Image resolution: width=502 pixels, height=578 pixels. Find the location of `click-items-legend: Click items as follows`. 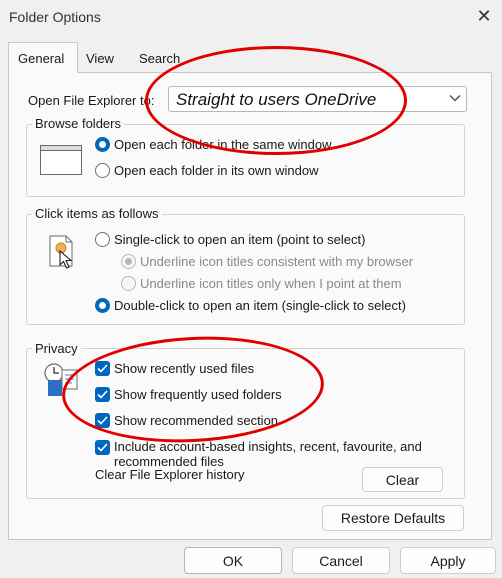

click-items-legend: Click items as follows is located at coordinates (97, 213).